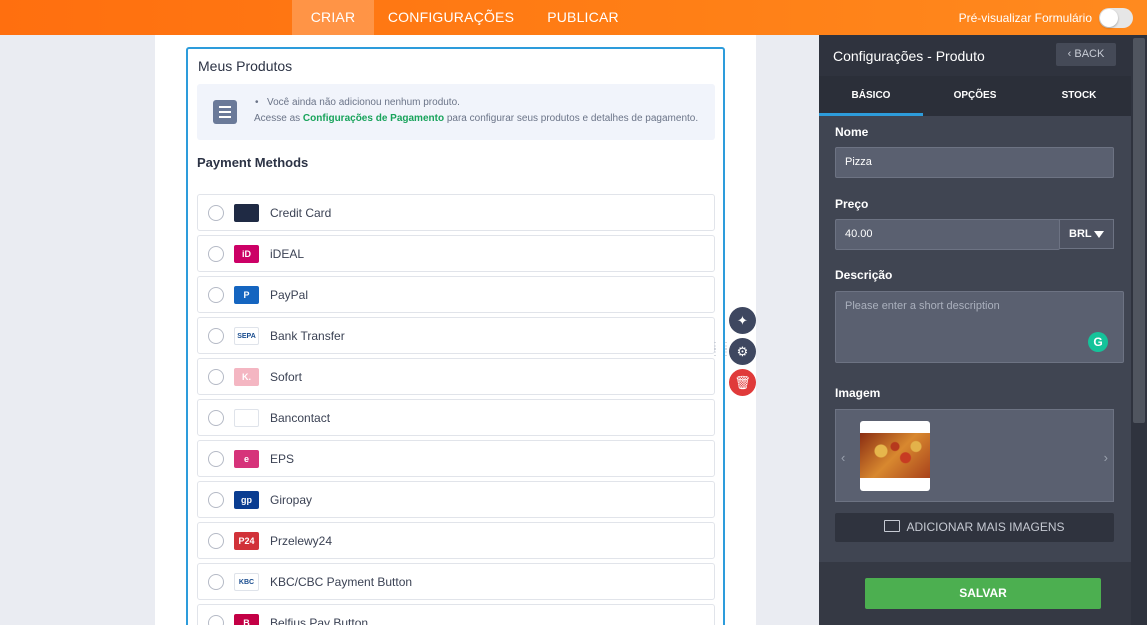 The height and width of the screenshot is (625, 1147). Describe the element at coordinates (456, 335) in the screenshot. I see `payment-method-row: SEPA Bank Transfer` at that location.